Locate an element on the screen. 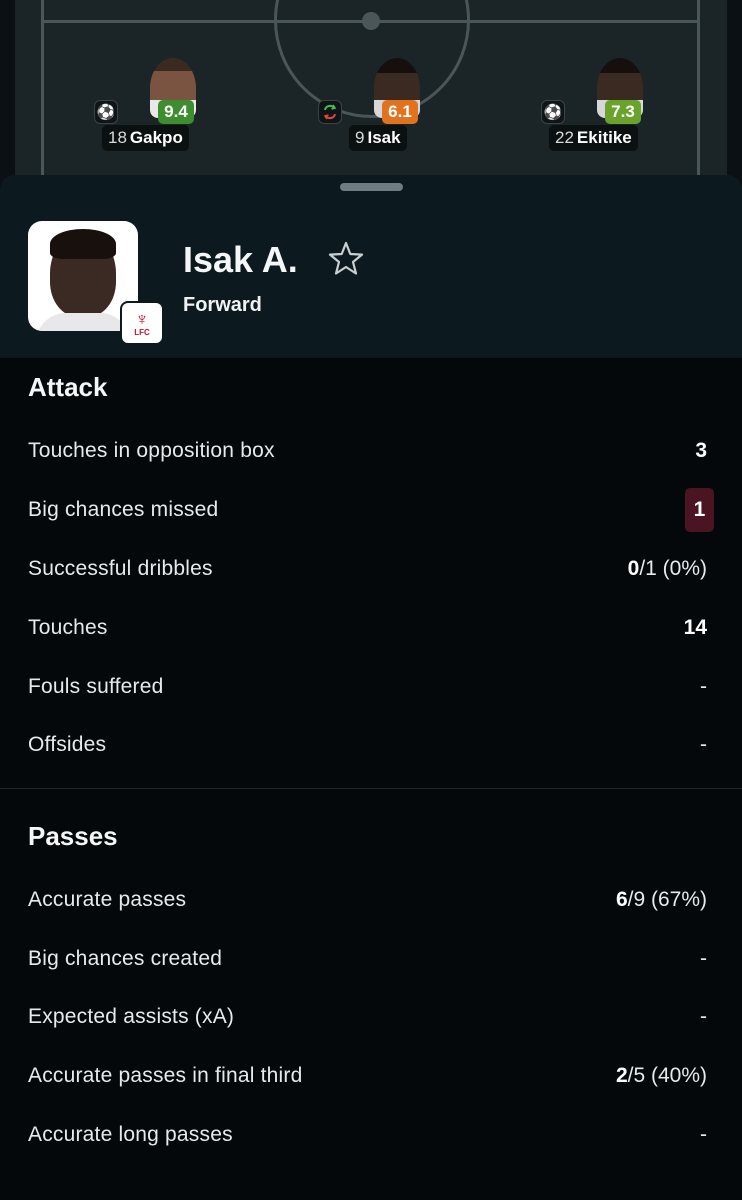  stat-value: 14 is located at coordinates (695, 628).